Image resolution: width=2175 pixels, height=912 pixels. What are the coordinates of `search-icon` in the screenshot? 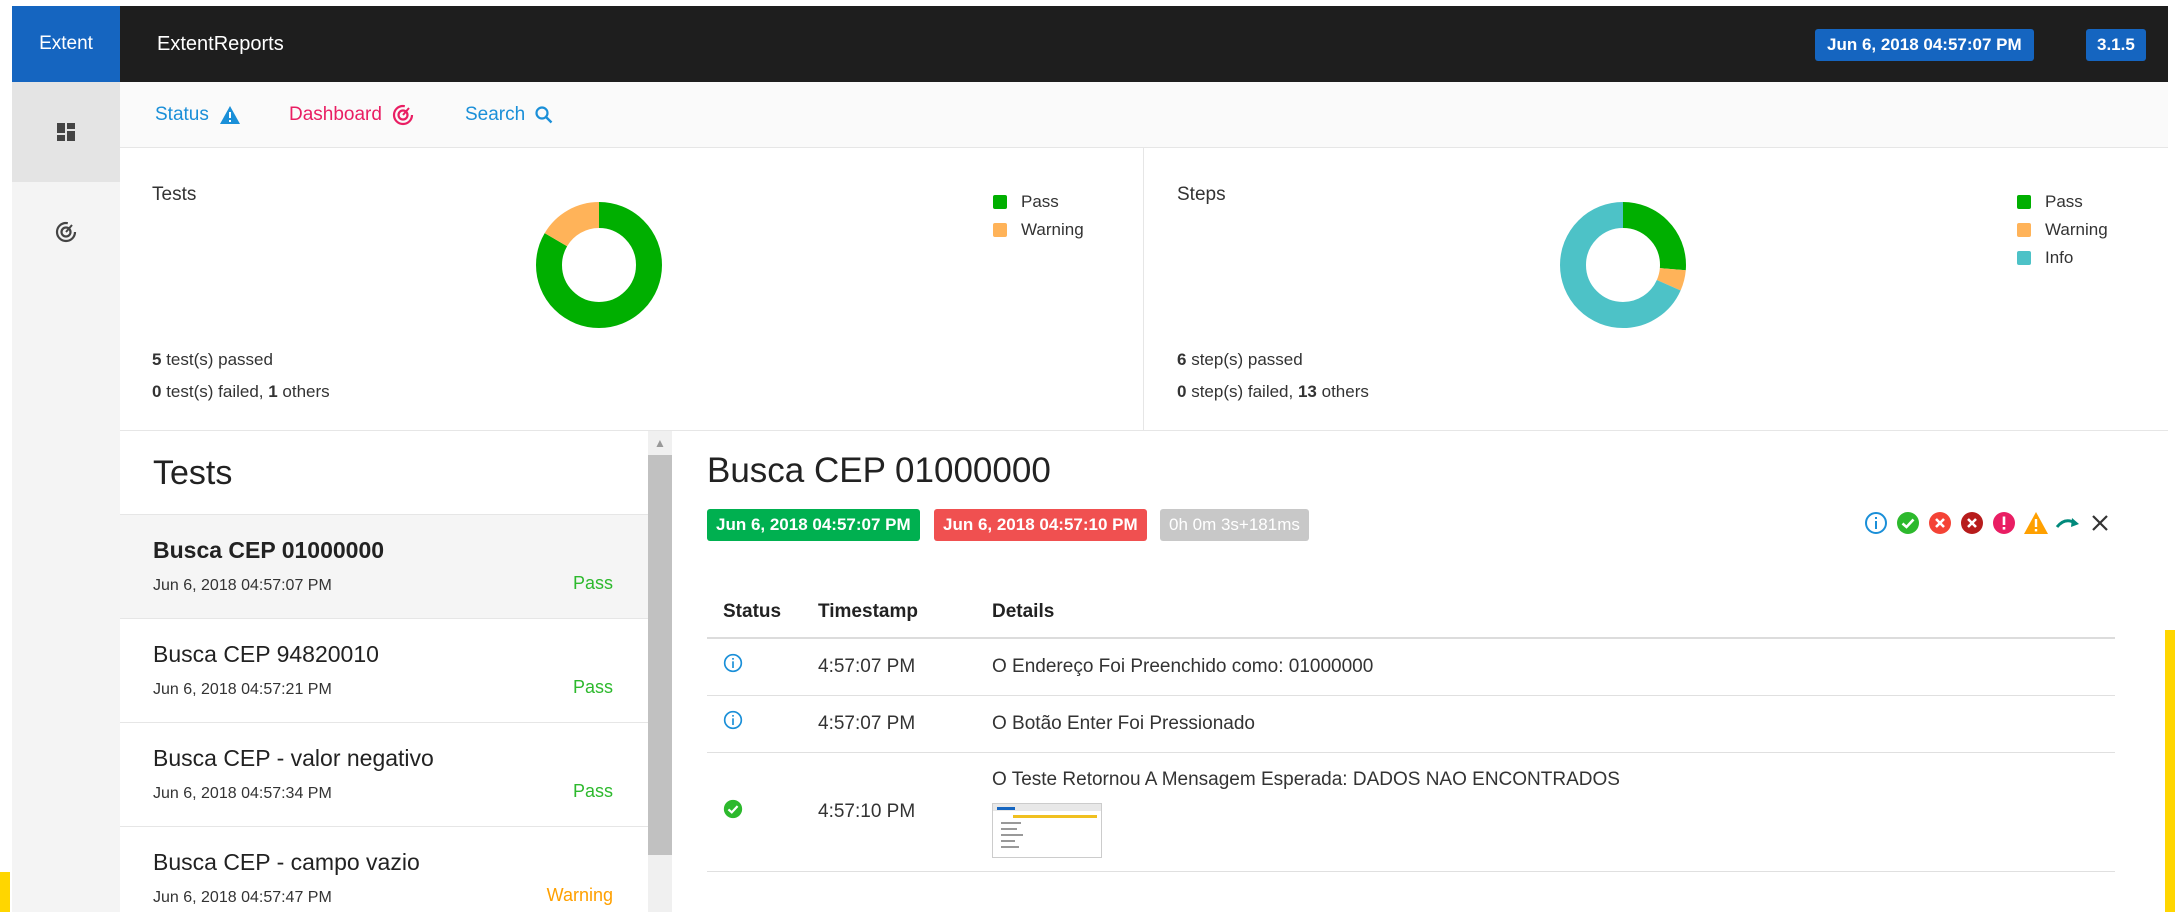 It's located at (544, 115).